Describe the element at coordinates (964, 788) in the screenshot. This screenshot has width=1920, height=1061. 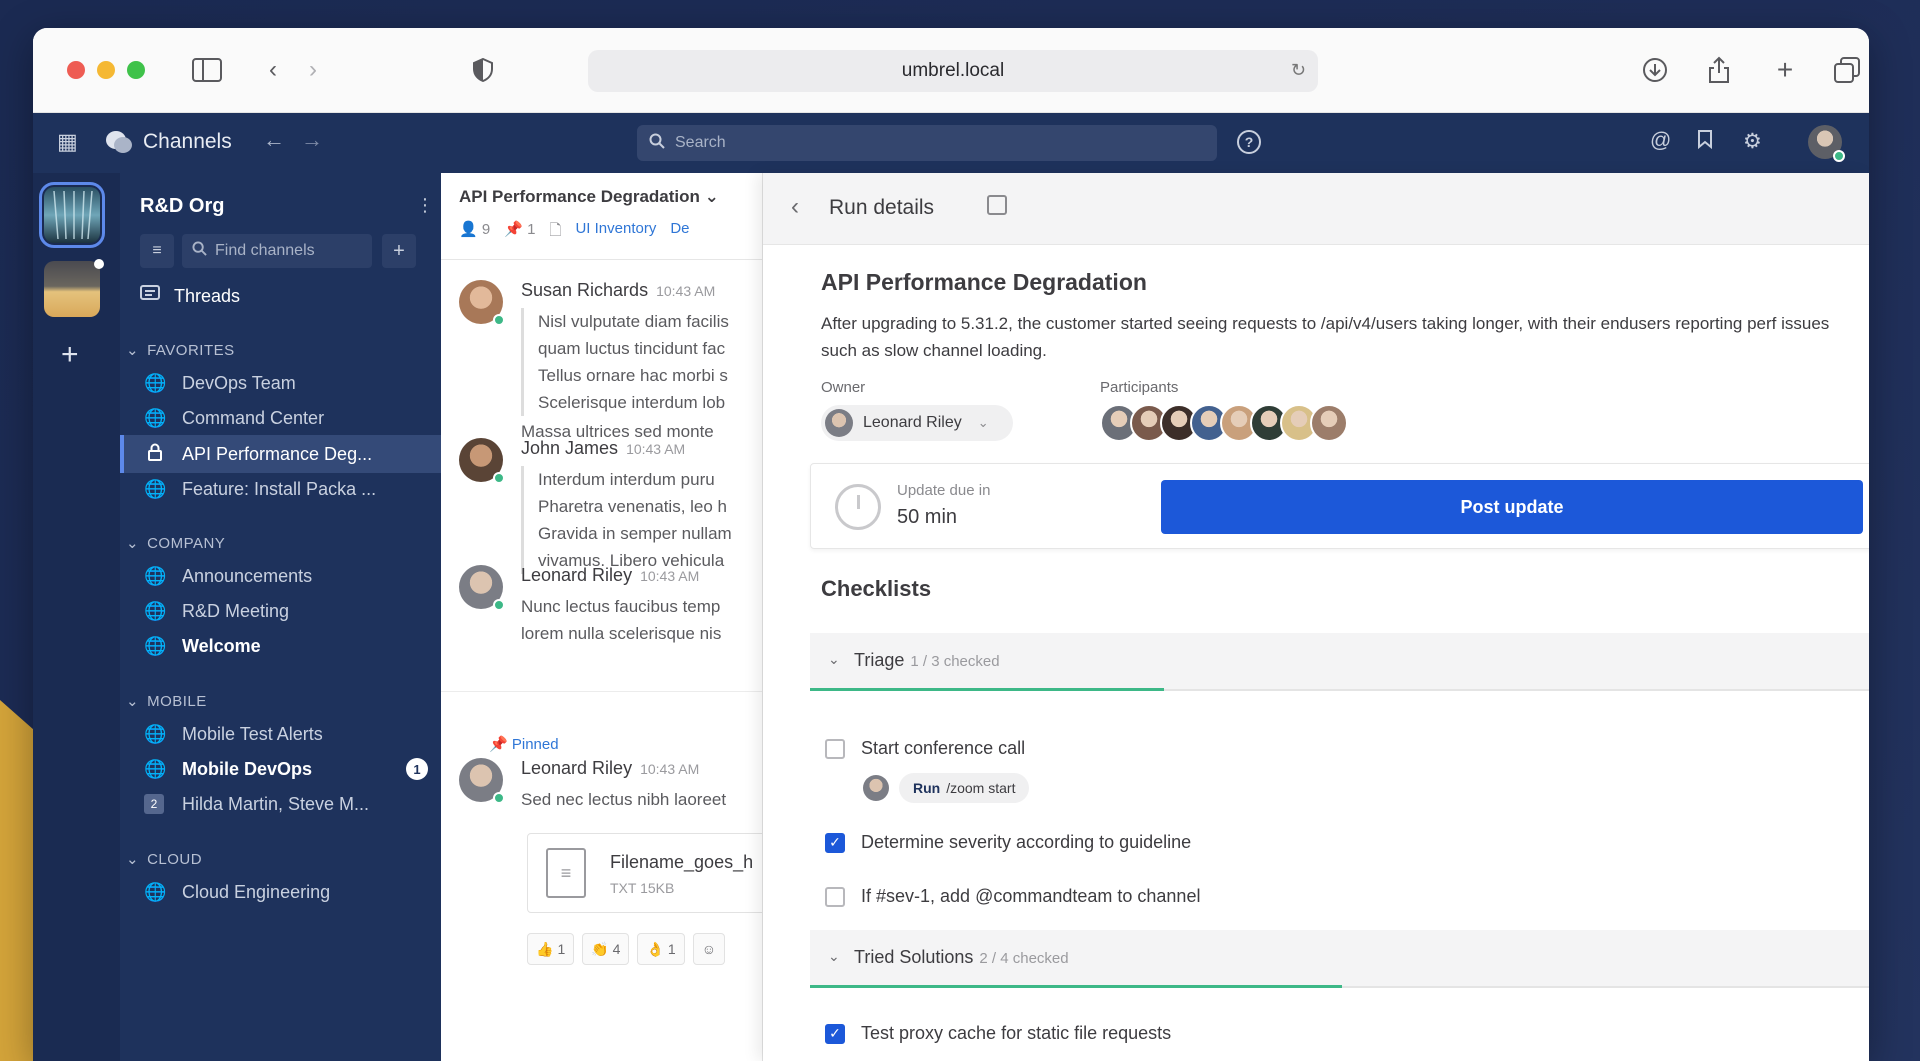
I see `run-command-button: Run /zoom start` at that location.